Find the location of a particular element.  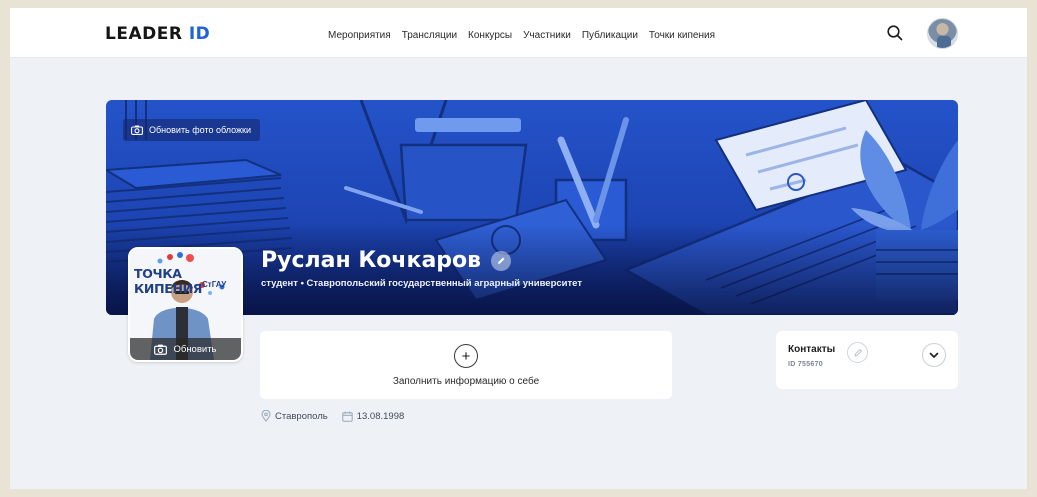

logo-main-text: LEADER is located at coordinates (144, 34).